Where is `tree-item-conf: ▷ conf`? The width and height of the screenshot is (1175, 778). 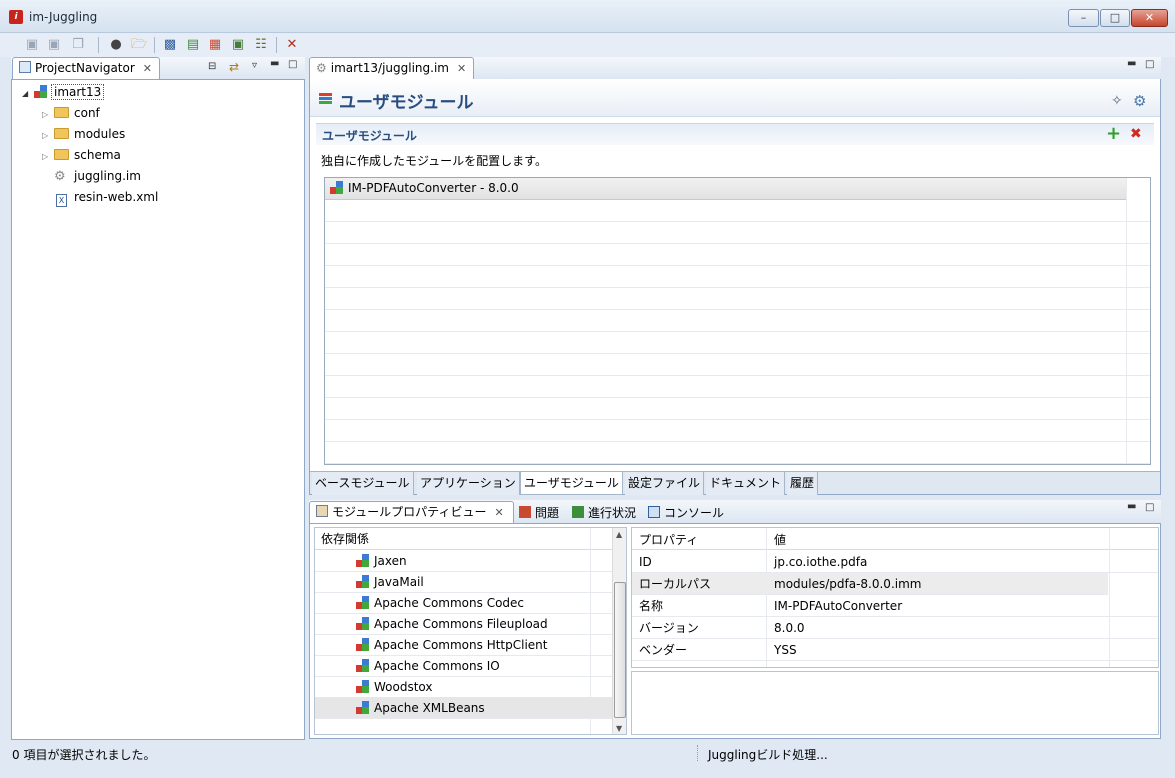 tree-item-conf: ▷ conf is located at coordinates (71, 113).